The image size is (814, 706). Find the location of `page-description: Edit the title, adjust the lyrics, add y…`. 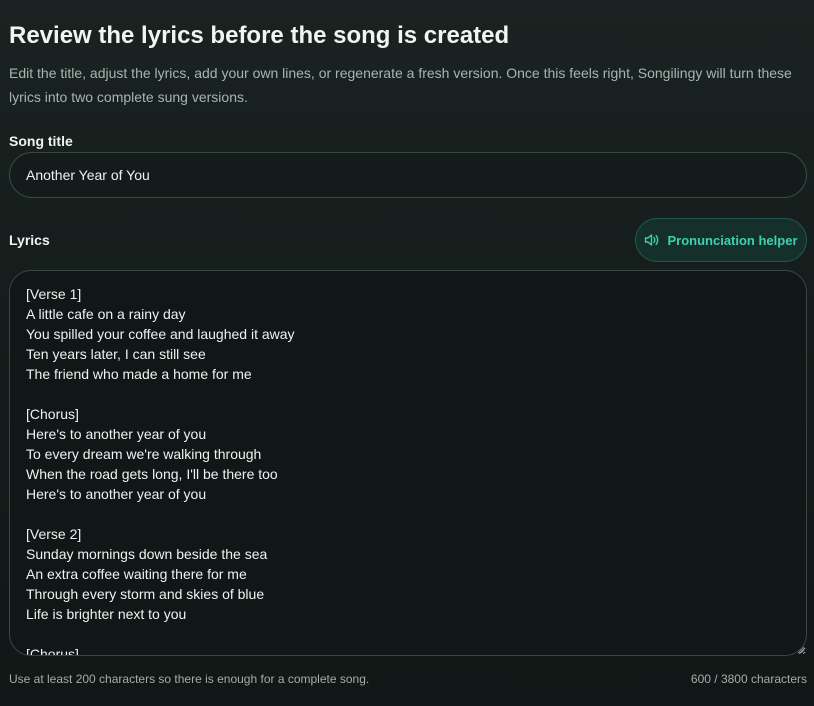

page-description: Edit the title, adjust the lyrics, add y… is located at coordinates (400, 85).